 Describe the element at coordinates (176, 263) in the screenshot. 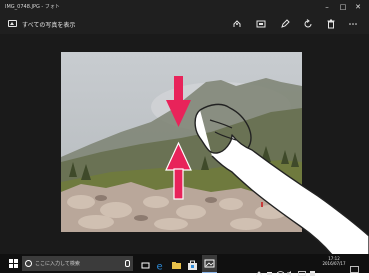

I see `file-explorer-icon` at that location.